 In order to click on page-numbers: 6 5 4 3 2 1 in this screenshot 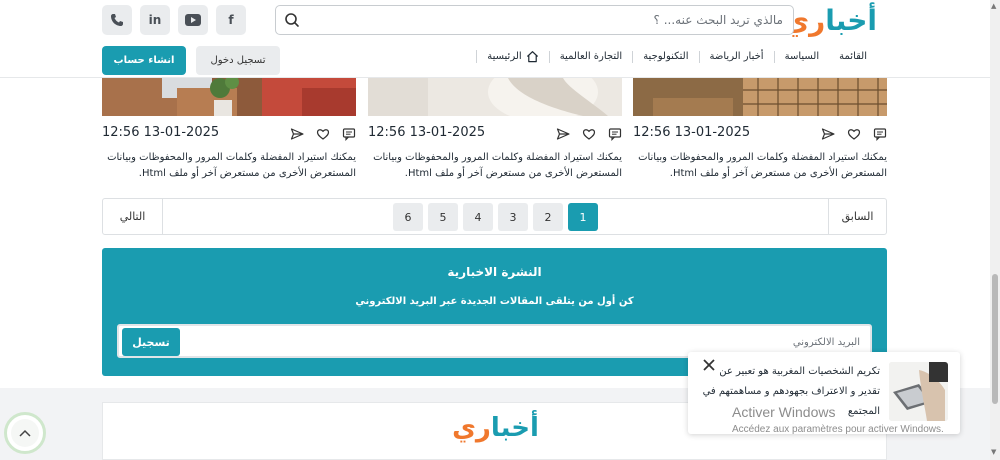, I will do `click(495, 217)`.